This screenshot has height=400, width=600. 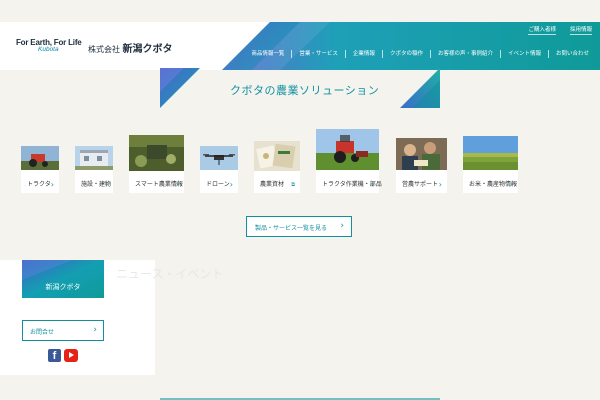 I want to click on facility-thumbnail, so click(x=94, y=158).